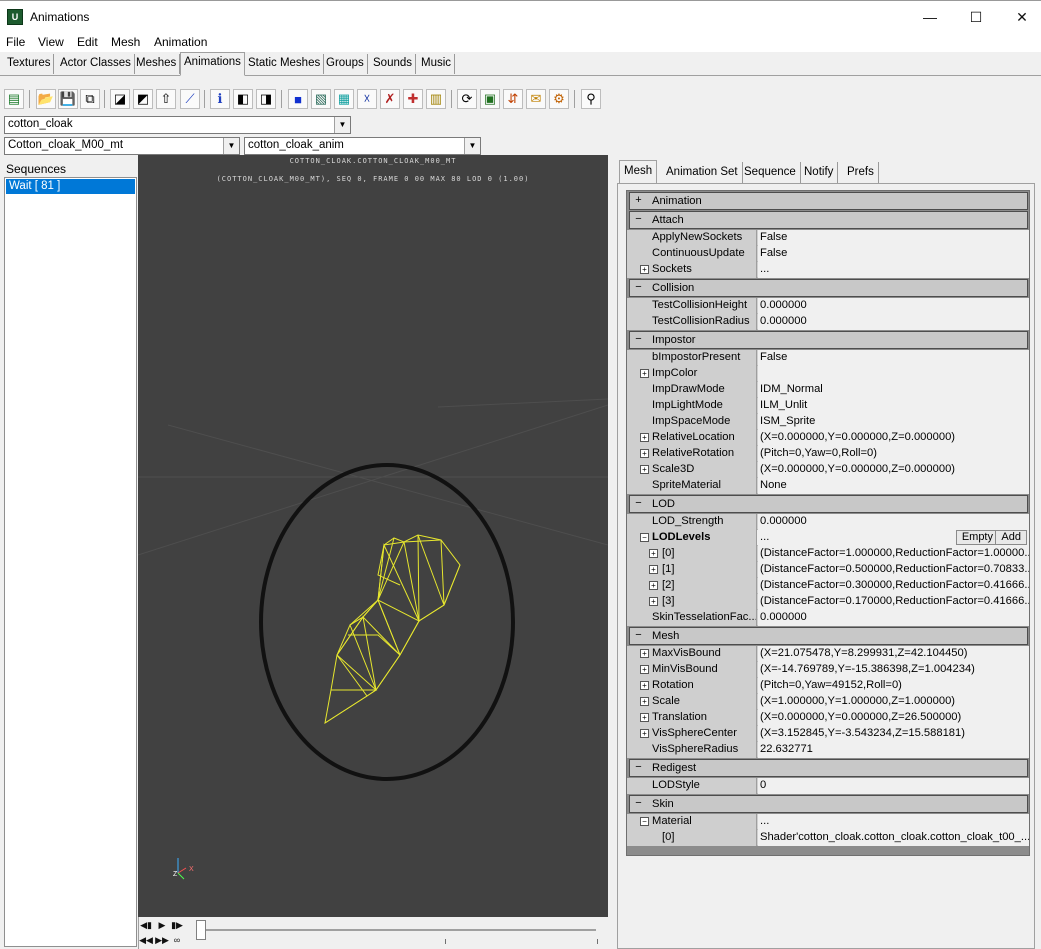 Image resolution: width=1041 pixels, height=949 pixels. Describe the element at coordinates (702, 172) in the screenshot. I see `tab-animation-set: Animation Set` at that location.